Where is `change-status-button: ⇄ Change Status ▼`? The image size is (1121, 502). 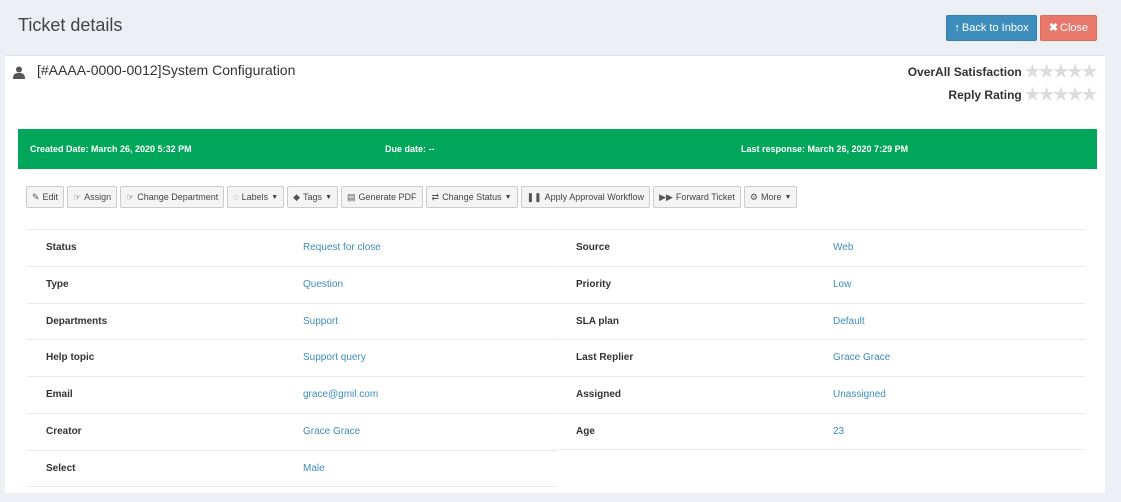
change-status-button: ⇄ Change Status ▼ is located at coordinates (471, 197).